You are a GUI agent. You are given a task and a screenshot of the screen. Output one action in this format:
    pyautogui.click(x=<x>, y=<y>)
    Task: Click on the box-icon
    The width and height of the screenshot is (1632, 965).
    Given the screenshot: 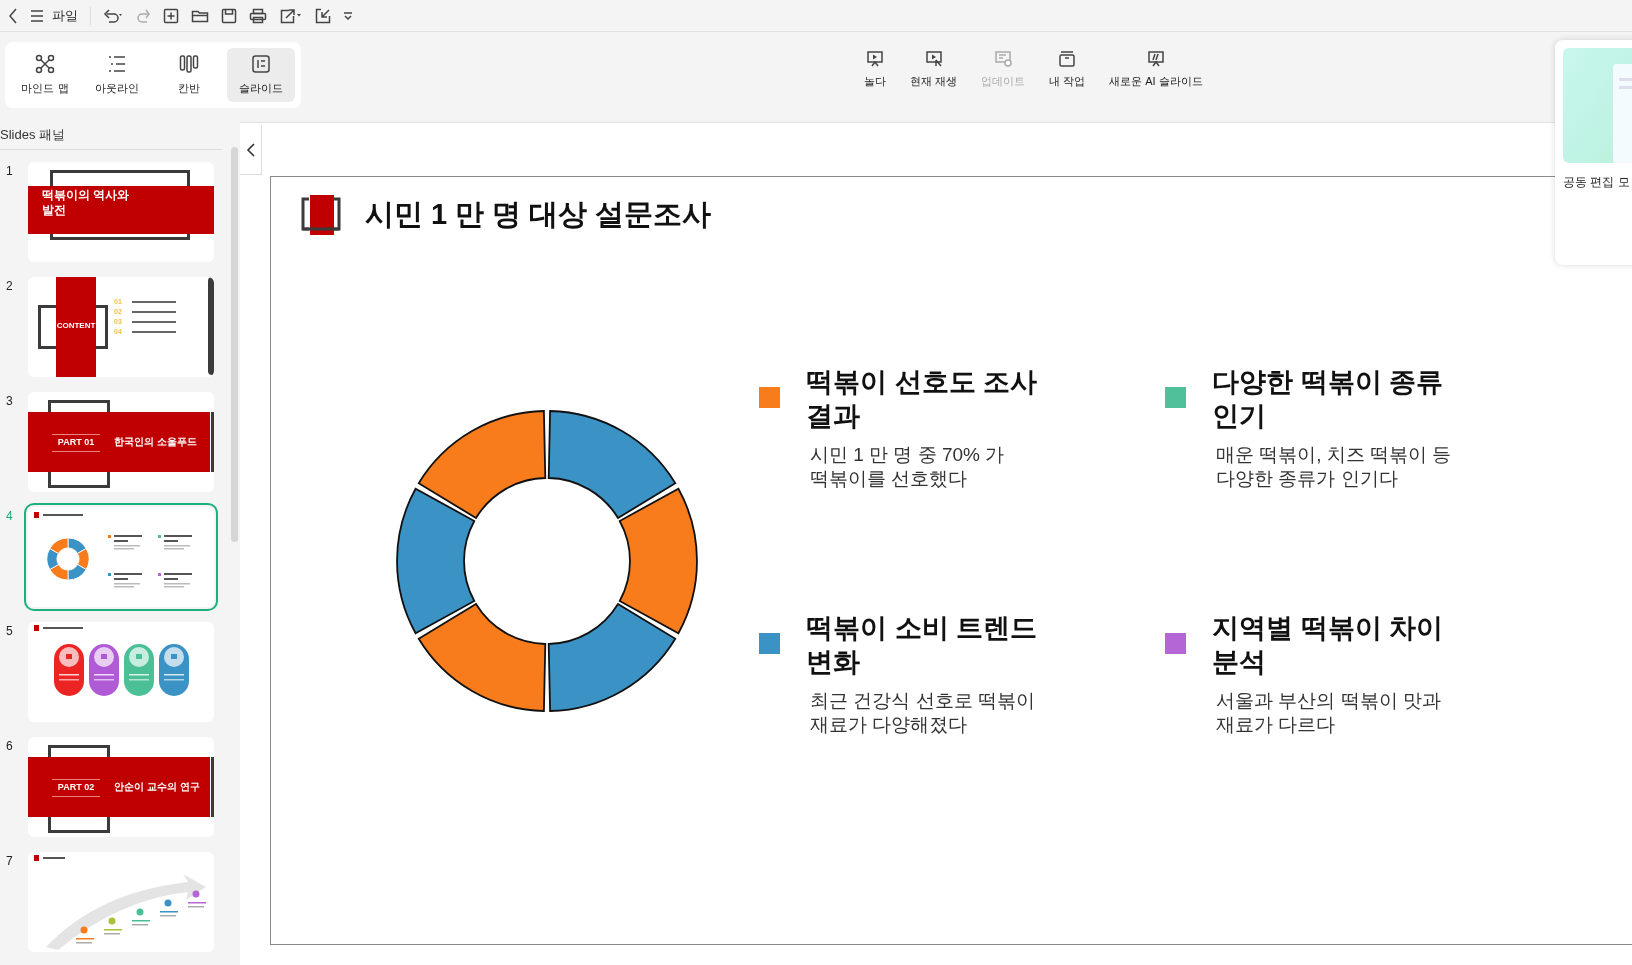 What is the action you would take?
    pyautogui.click(x=1067, y=59)
    